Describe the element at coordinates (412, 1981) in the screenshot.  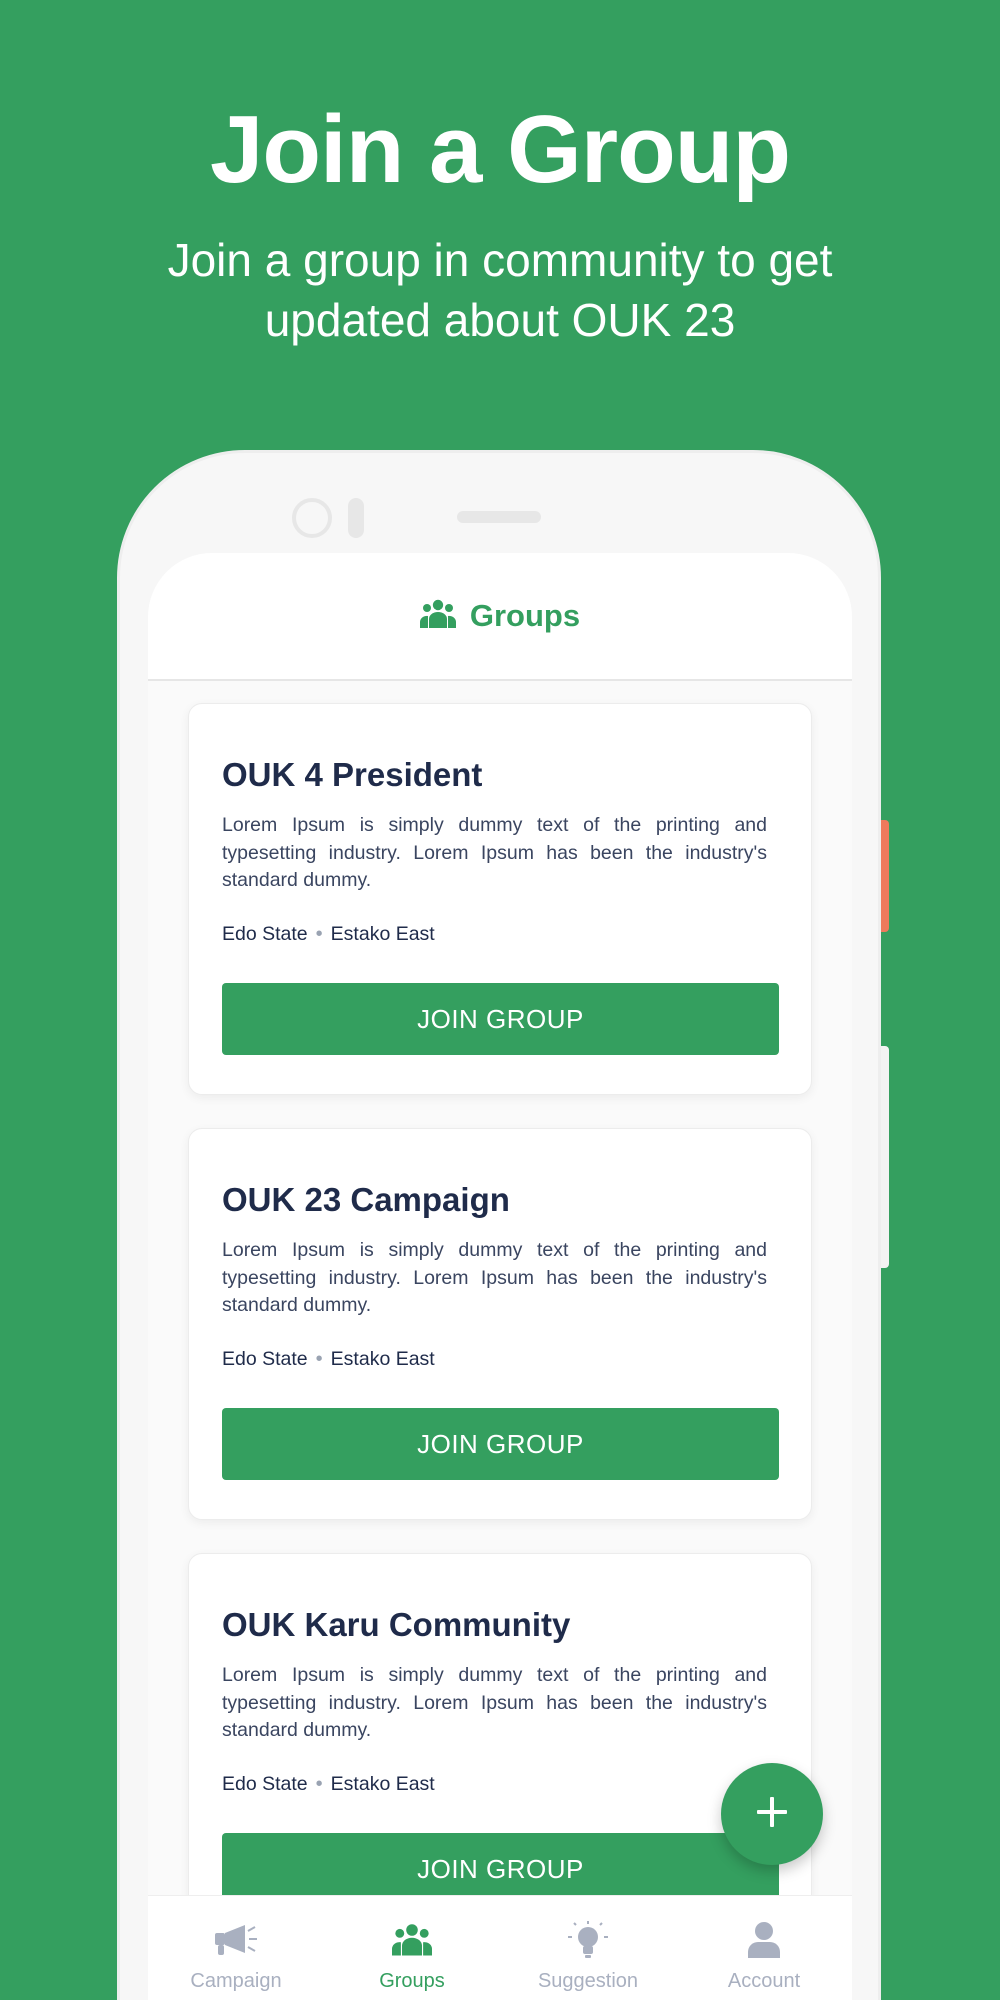
I see `nav-label: Groups` at that location.